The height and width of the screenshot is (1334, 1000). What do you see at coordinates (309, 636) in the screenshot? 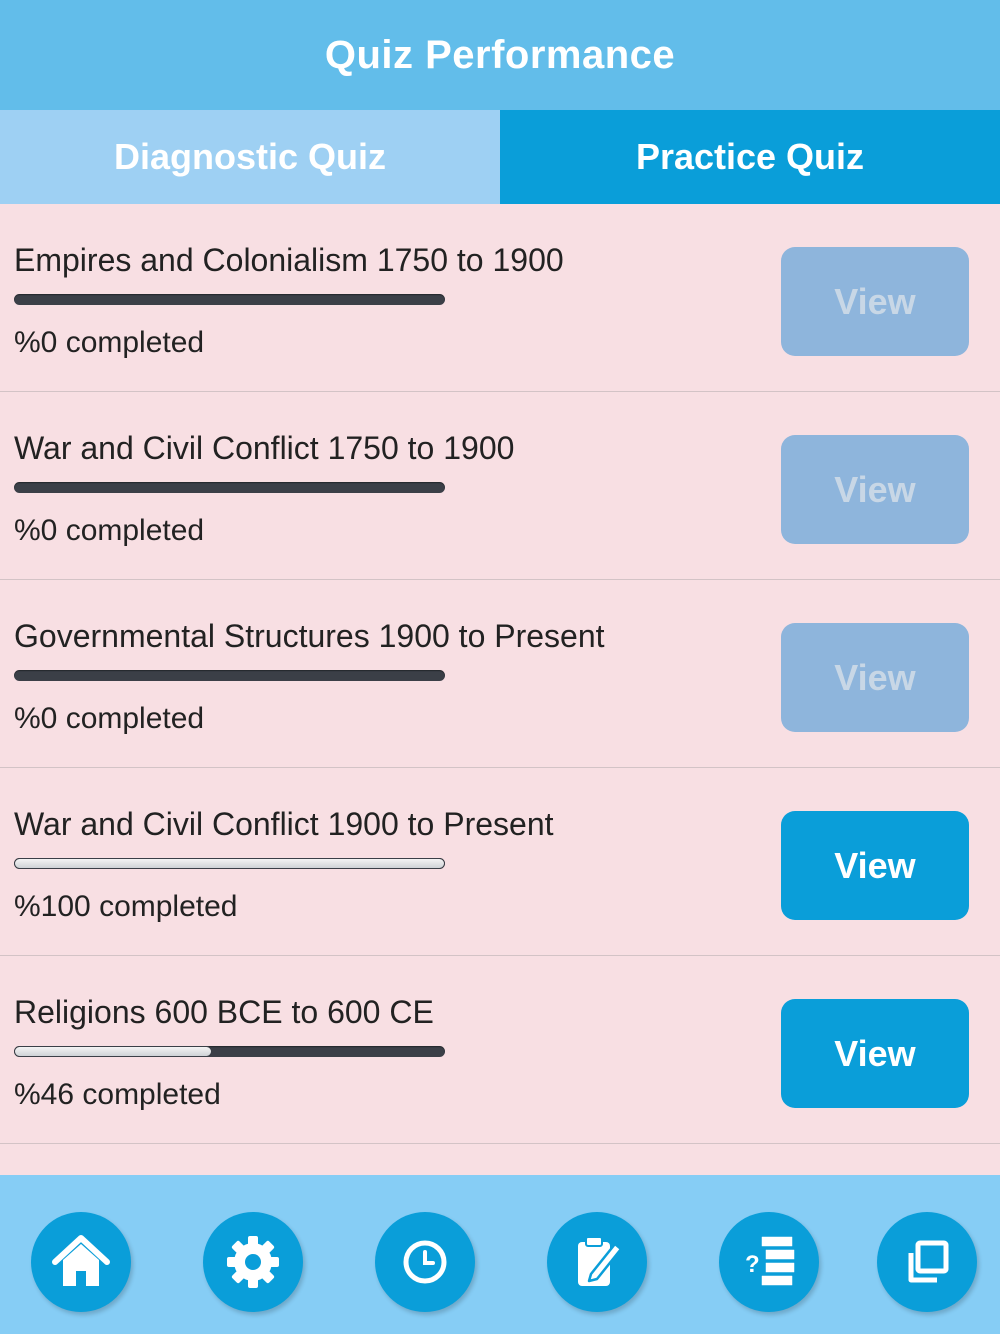
I see `quiz-title: Governmental Structures 1900 to Present` at bounding box center [309, 636].